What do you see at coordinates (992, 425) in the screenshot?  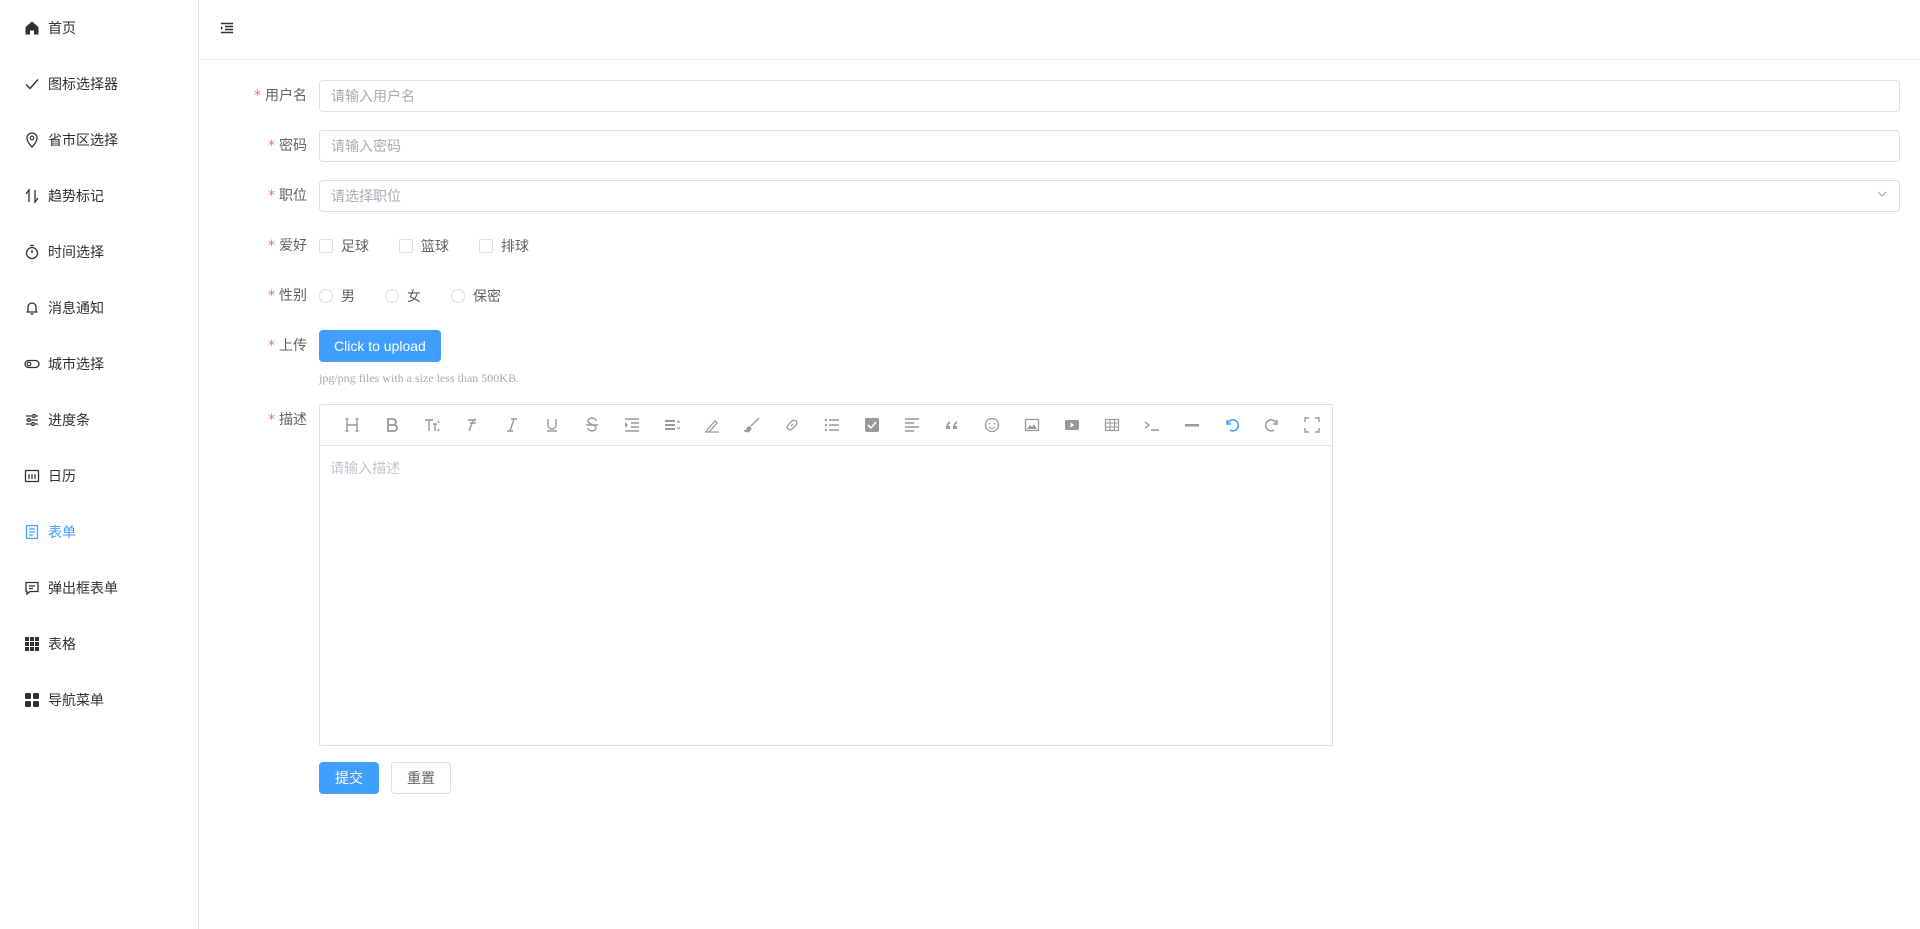 I see `emoji-icon` at bounding box center [992, 425].